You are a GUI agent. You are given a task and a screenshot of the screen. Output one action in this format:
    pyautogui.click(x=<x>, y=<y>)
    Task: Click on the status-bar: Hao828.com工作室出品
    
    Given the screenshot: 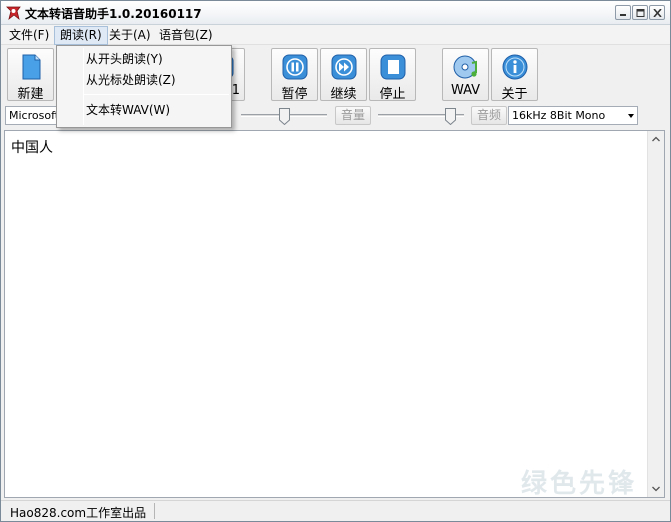 What is the action you would take?
    pyautogui.click(x=335, y=510)
    